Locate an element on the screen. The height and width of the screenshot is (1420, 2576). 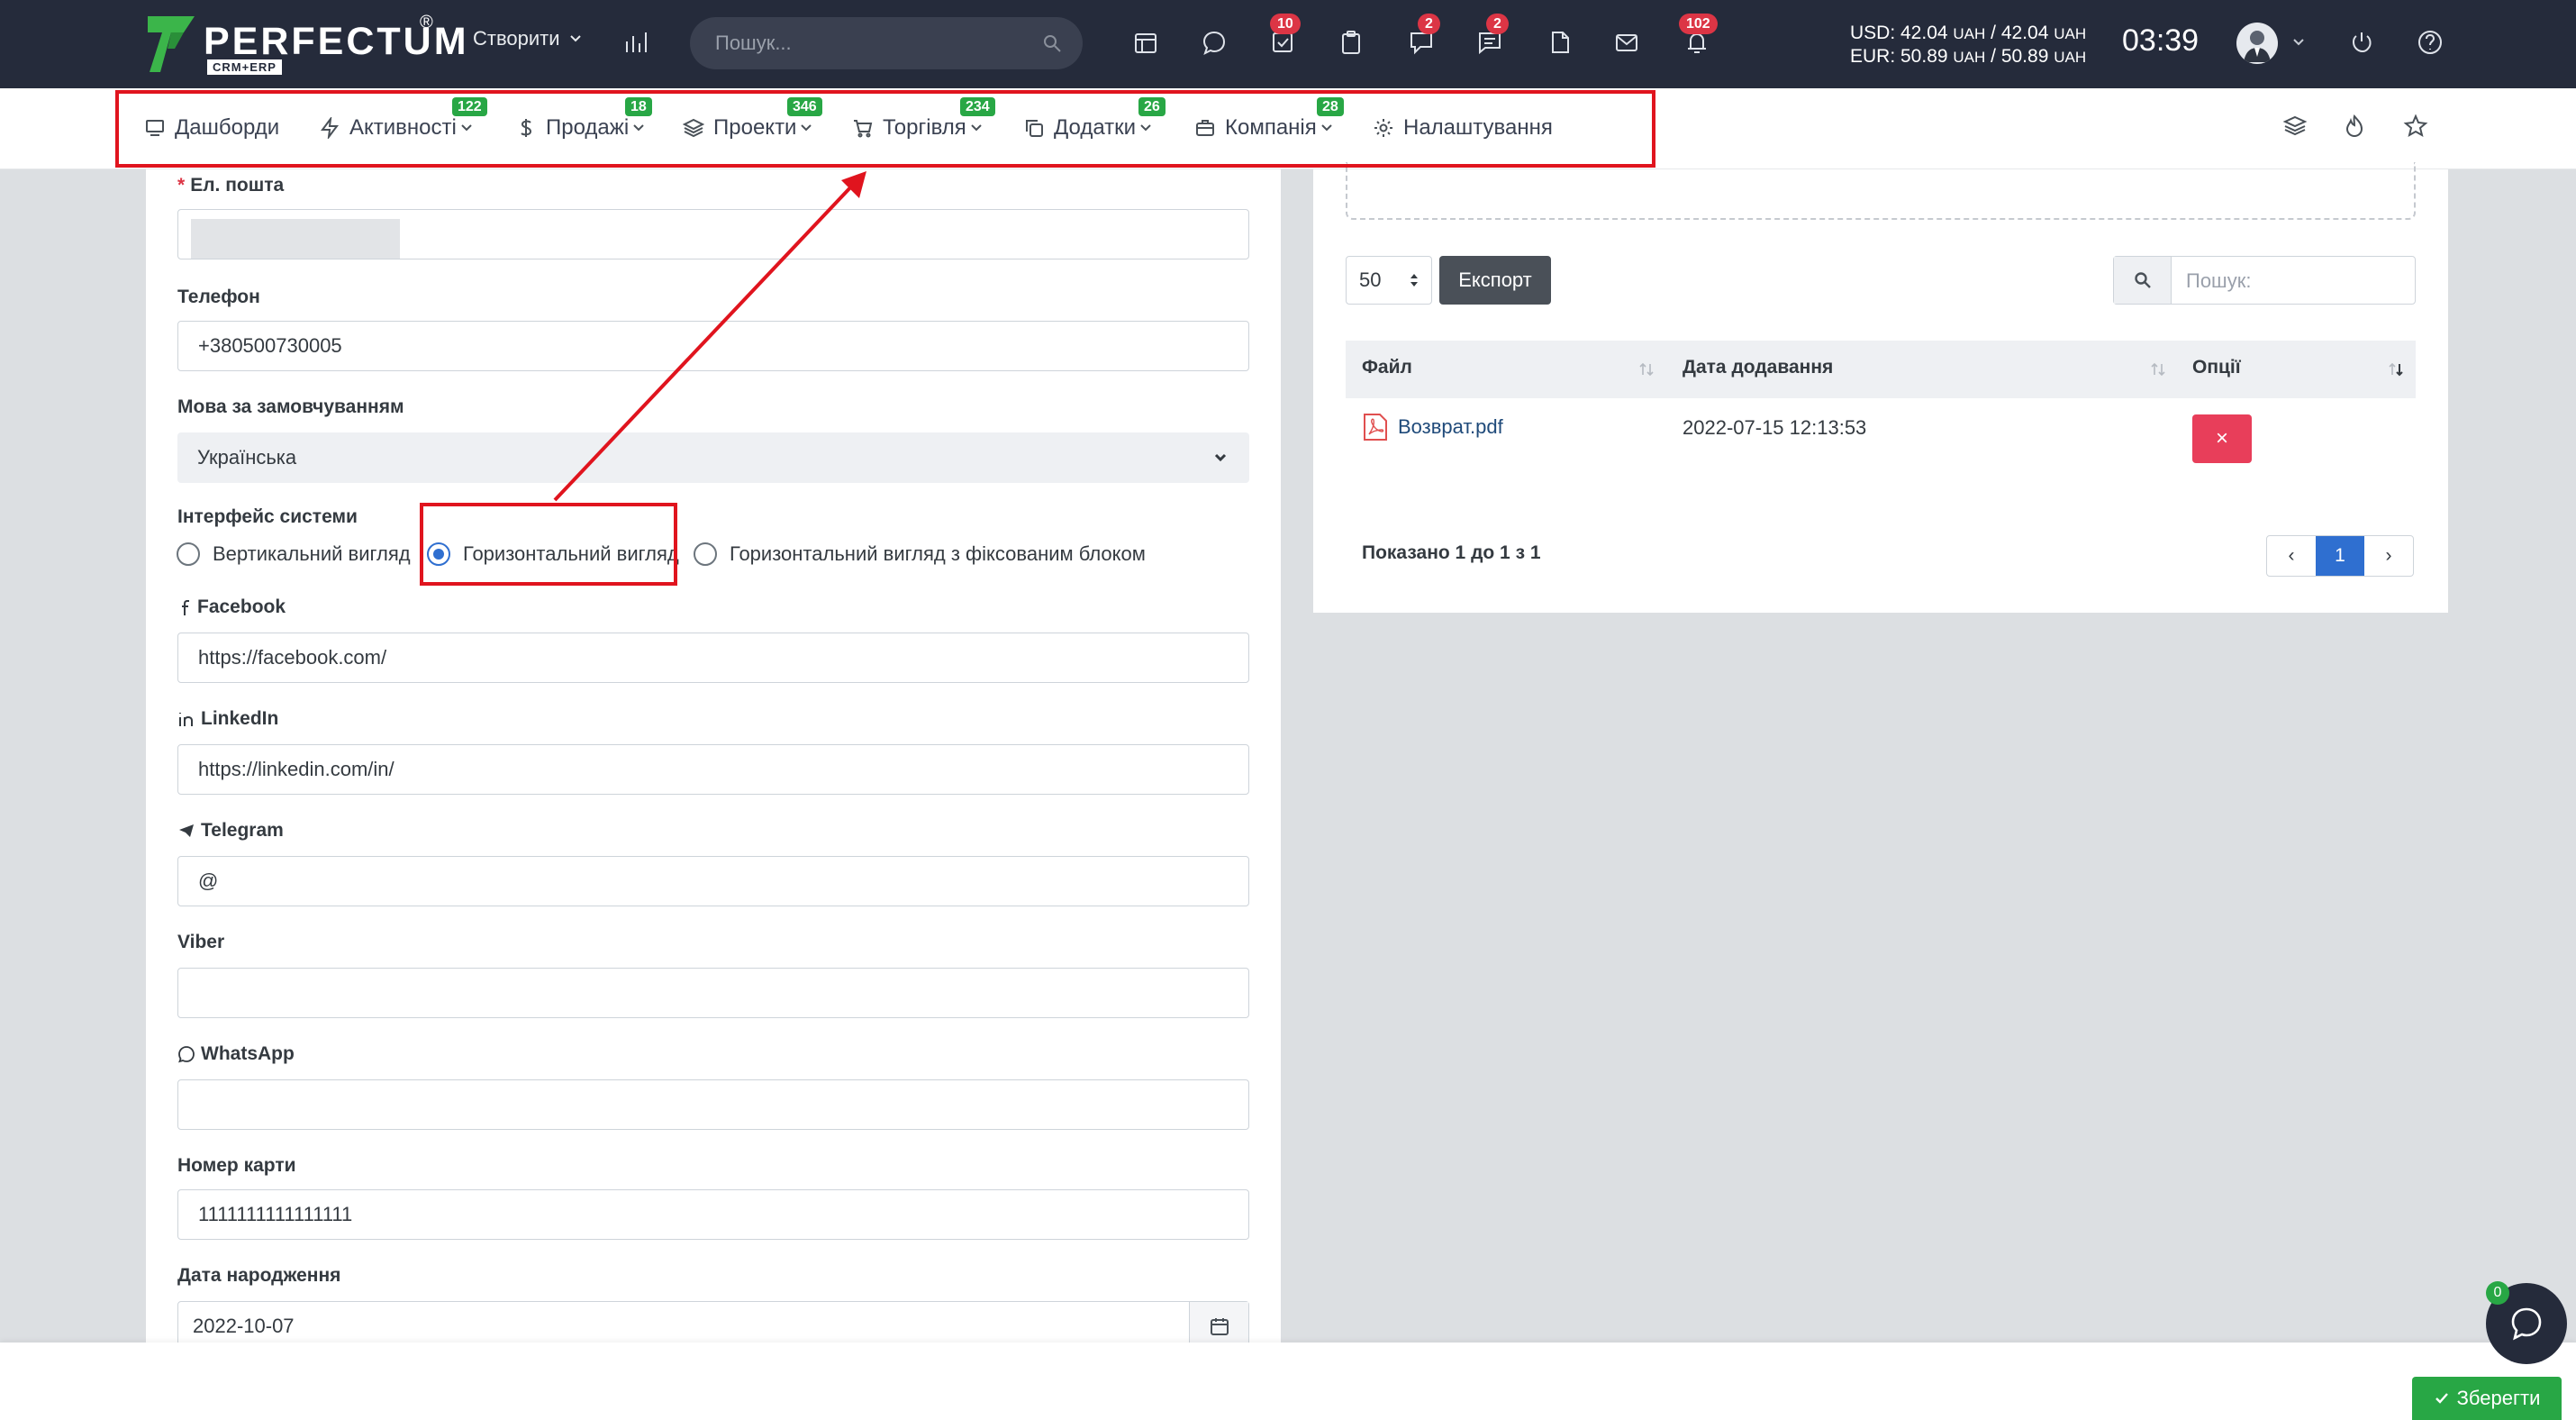
email-redacted is located at coordinates (295, 239).